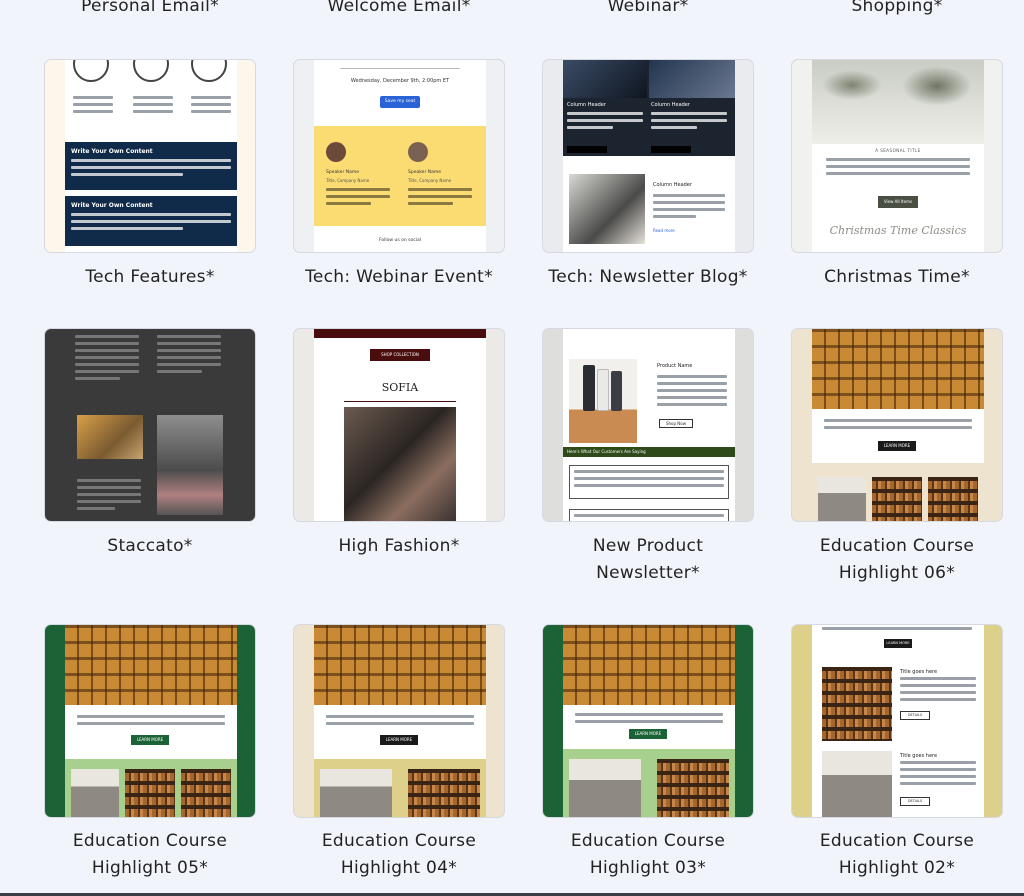 The height and width of the screenshot is (896, 1024). Describe the element at coordinates (399, 277) in the screenshot. I see `template-name: Tech: Webinar Event*` at that location.